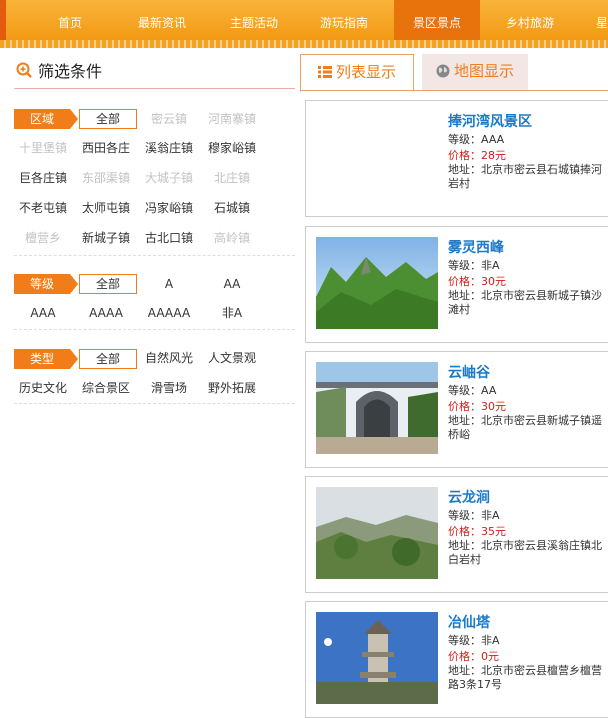 This screenshot has width=608, height=718. What do you see at coordinates (483, 71) in the screenshot?
I see `tab-map-label: 地图显示` at bounding box center [483, 71].